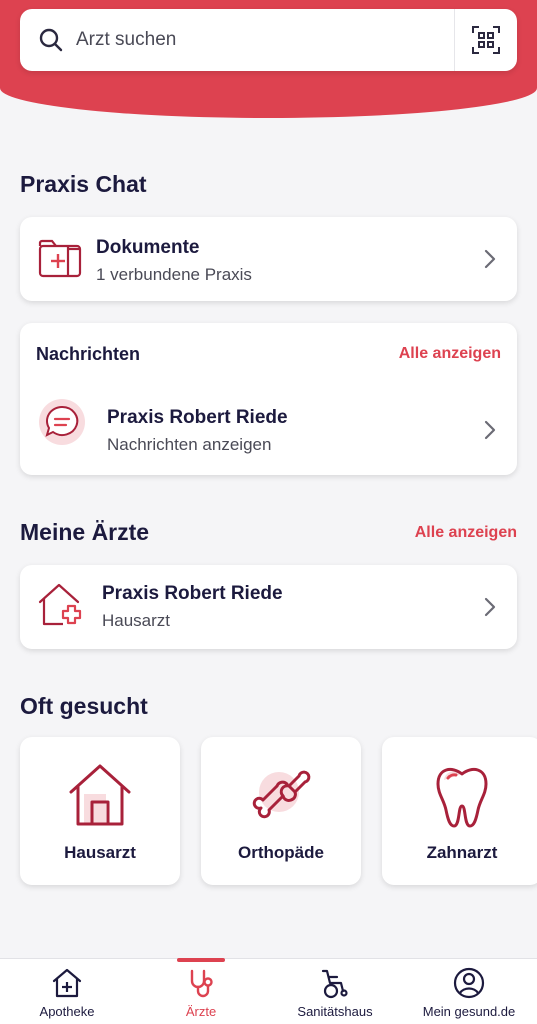  I want to click on search-bar: Arzt suchen, so click(268, 40).